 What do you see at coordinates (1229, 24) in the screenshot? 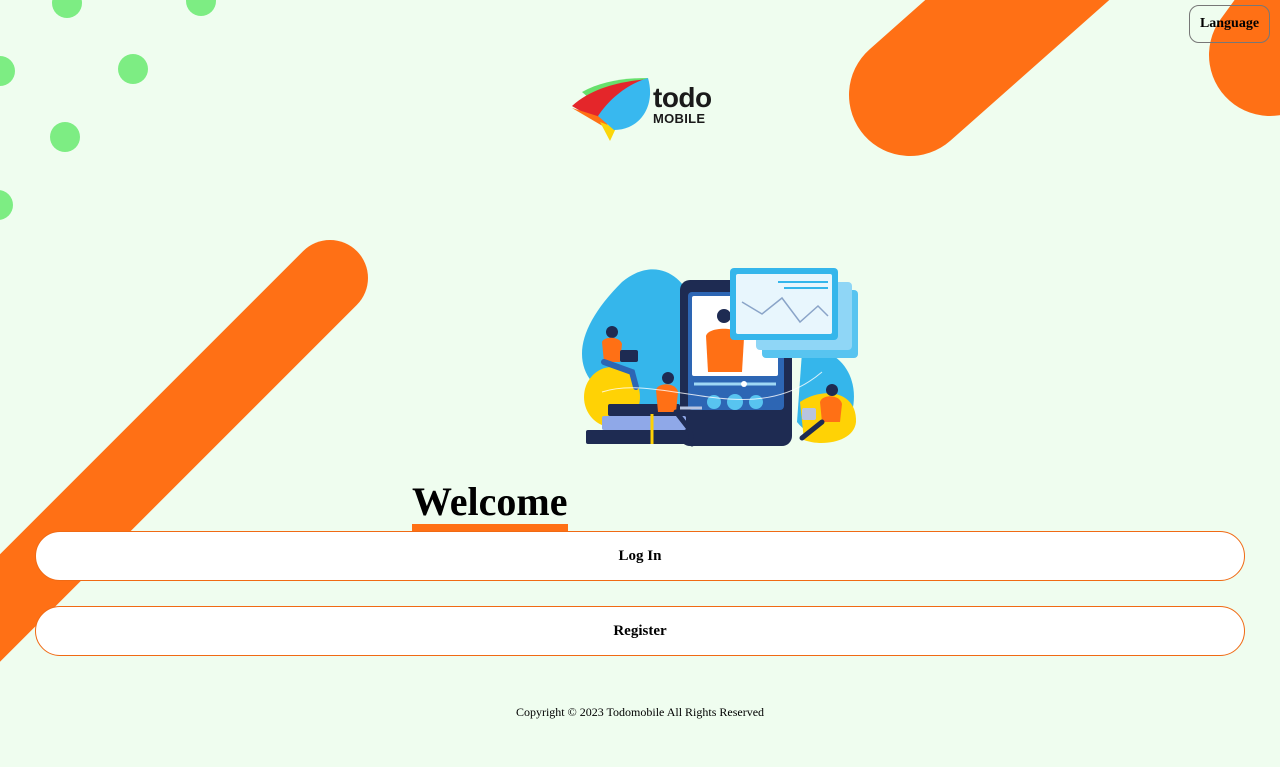
I see `language-button: Language` at bounding box center [1229, 24].